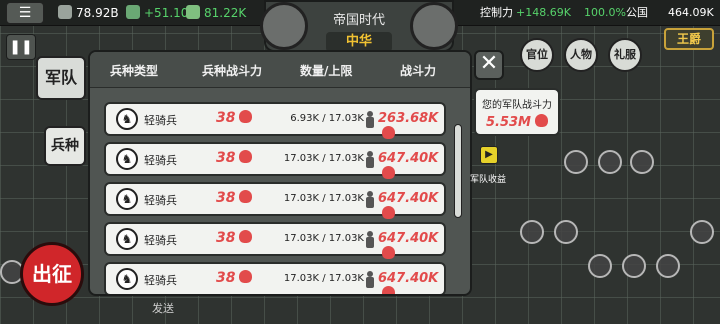  What do you see at coordinates (637, 12) in the screenshot?
I see `treasury-label: 公国` at bounding box center [637, 12].